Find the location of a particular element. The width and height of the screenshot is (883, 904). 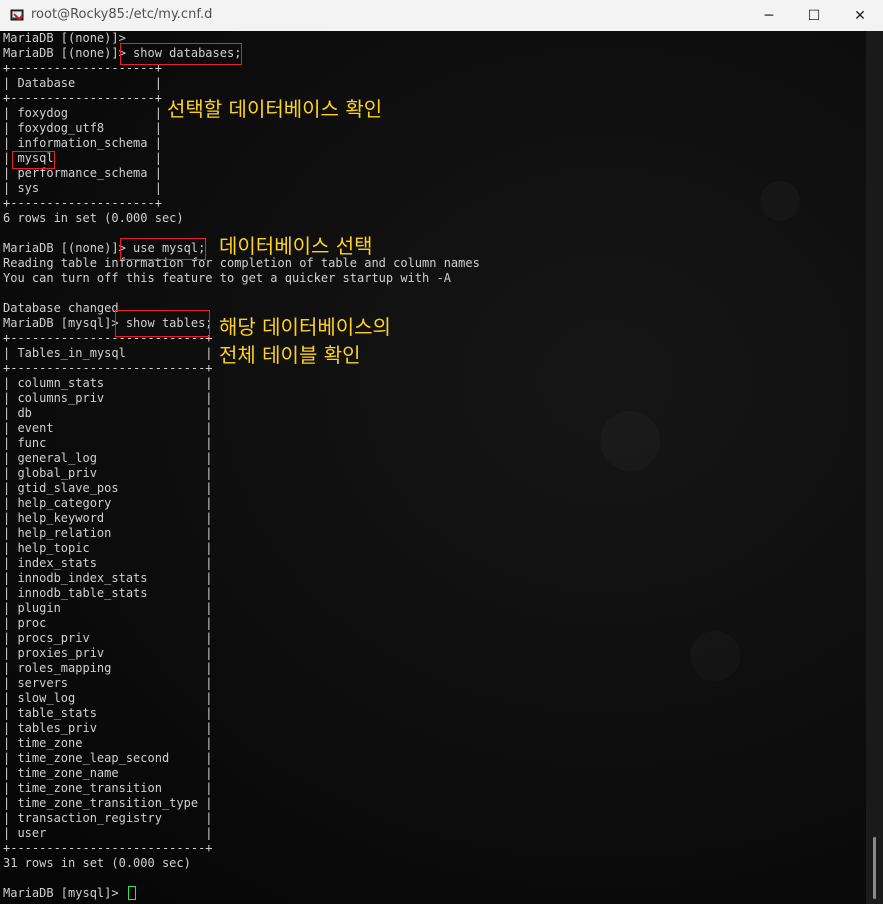

terminal-line-text: 31 rows in set (0.000 sec) is located at coordinates (97, 863).